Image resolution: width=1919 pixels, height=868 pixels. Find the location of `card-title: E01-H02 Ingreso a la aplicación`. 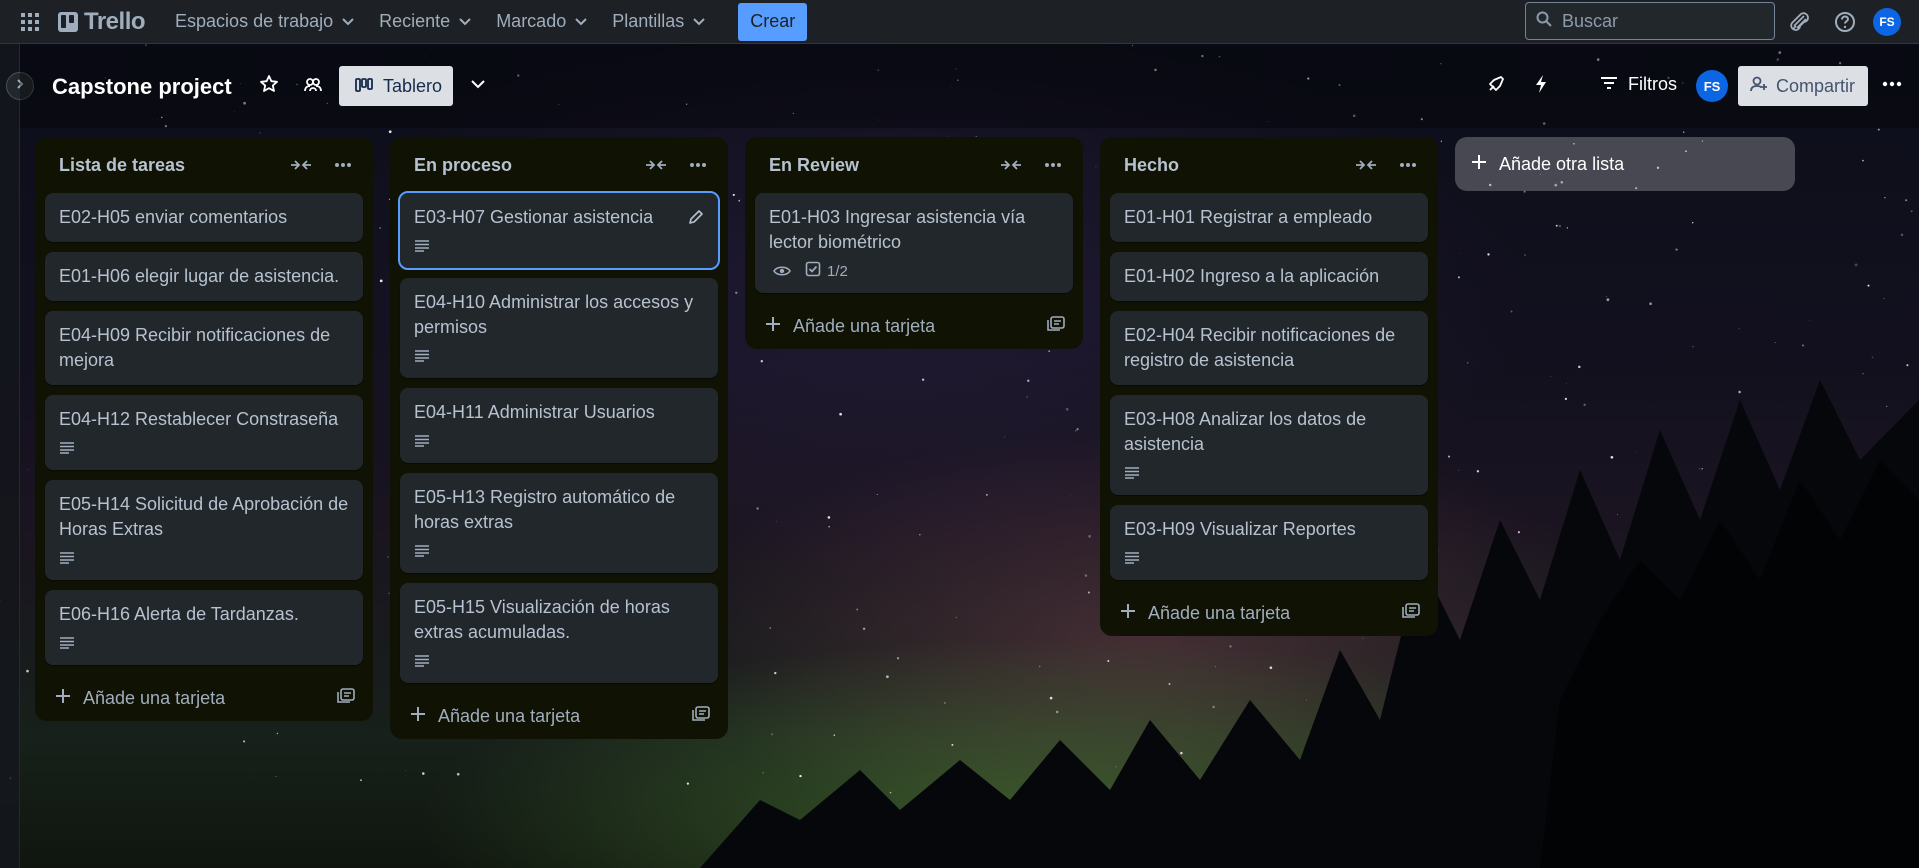

card-title: E01-H02 Ingreso a la aplicación is located at coordinates (1252, 276).